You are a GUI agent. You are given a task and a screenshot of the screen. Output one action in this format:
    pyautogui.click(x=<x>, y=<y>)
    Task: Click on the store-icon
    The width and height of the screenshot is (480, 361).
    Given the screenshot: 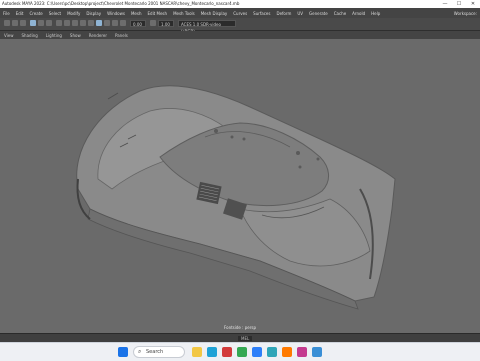 What is the action you would take?
    pyautogui.click(x=257, y=352)
    